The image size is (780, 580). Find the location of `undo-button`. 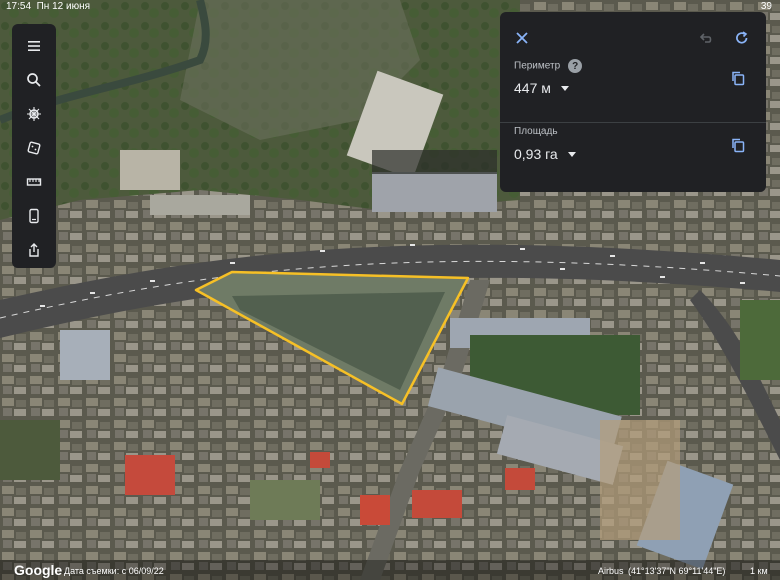

undo-button is located at coordinates (706, 38).